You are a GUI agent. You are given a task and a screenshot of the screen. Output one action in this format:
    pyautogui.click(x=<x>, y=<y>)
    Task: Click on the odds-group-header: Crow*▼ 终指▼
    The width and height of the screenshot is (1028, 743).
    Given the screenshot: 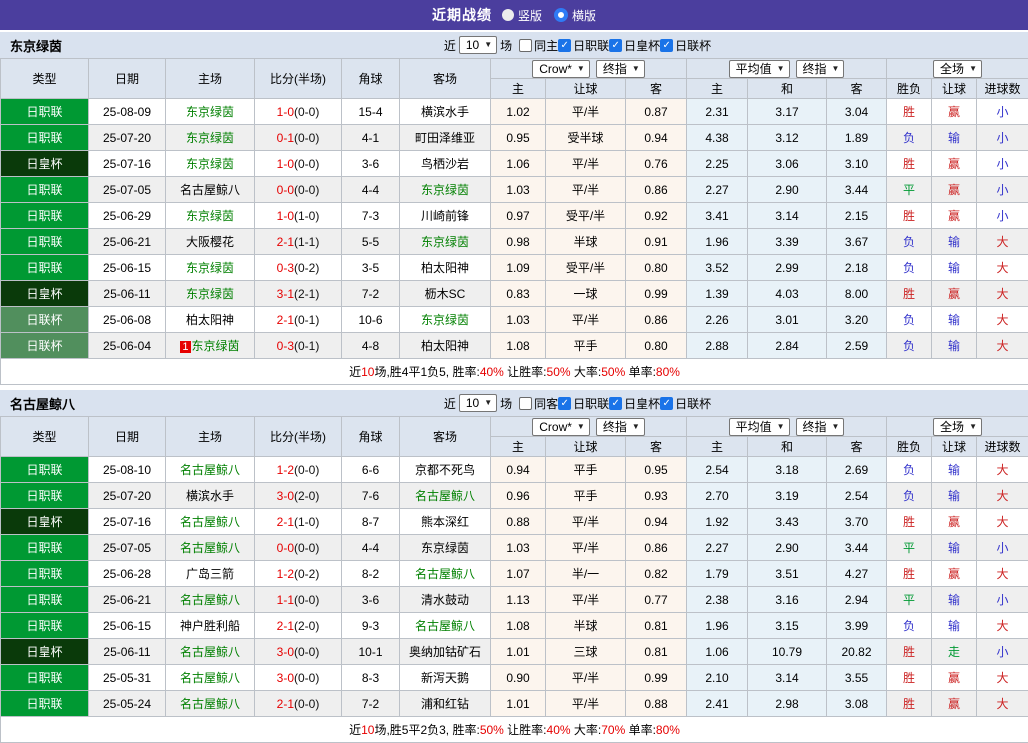 What is the action you would take?
    pyautogui.click(x=589, y=427)
    